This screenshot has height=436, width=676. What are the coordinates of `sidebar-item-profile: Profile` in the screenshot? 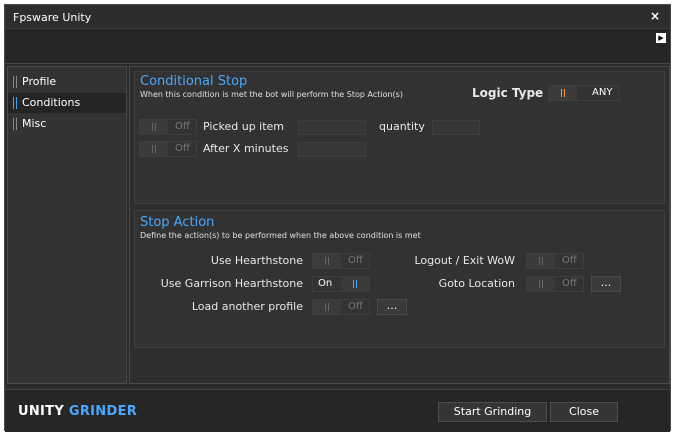 It's located at (67, 82).